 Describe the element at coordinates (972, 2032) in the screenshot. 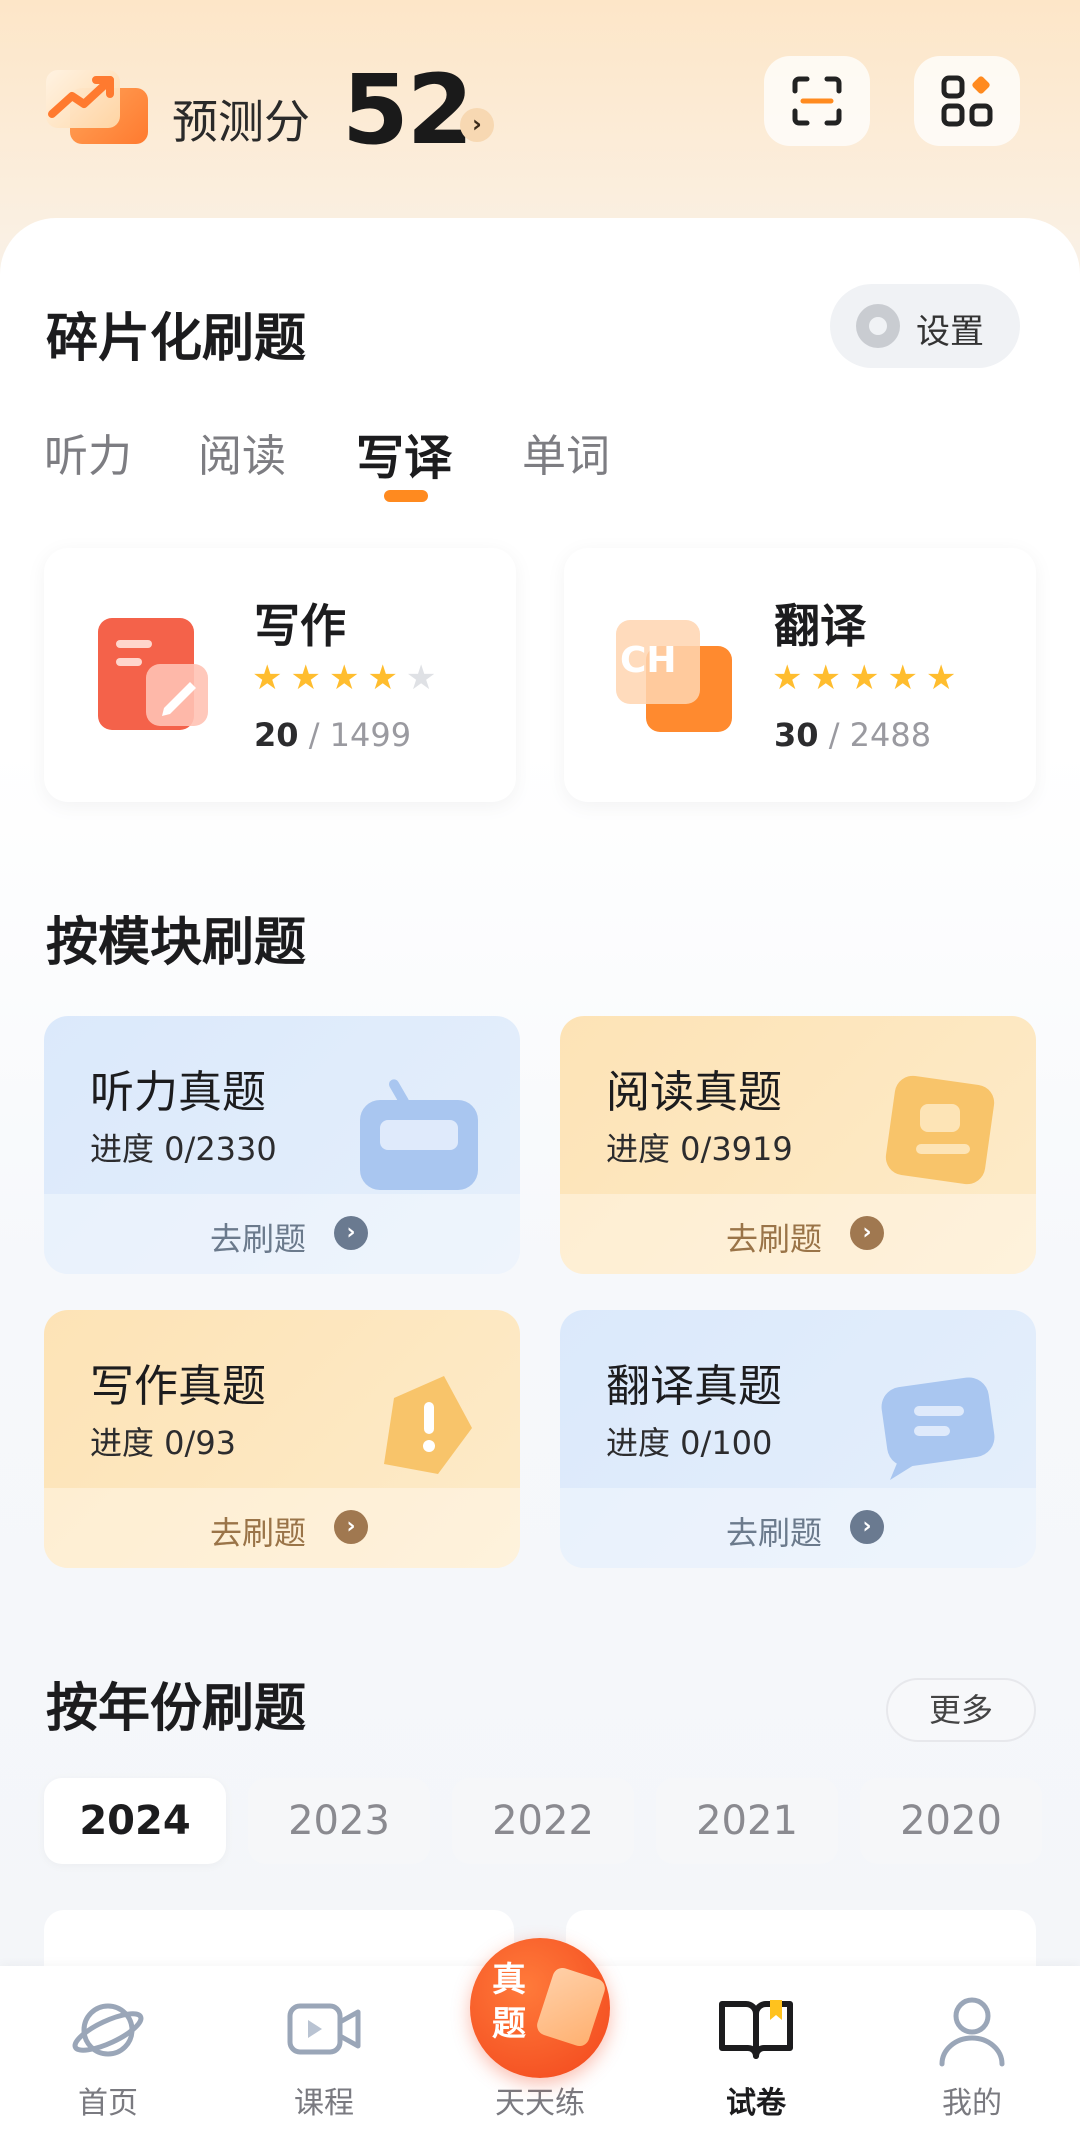

I see `person-icon` at that location.